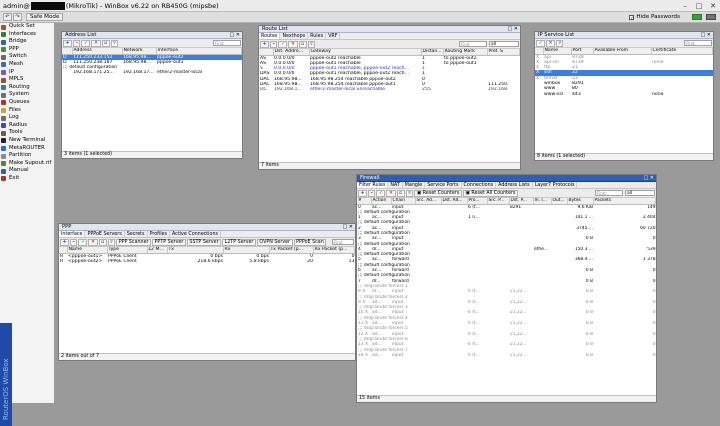 Image resolution: width=720 pixels, height=426 pixels. What do you see at coordinates (152, 35) in the screenshot?
I see `address-list-titlebar: Address List □ ✕` at bounding box center [152, 35].